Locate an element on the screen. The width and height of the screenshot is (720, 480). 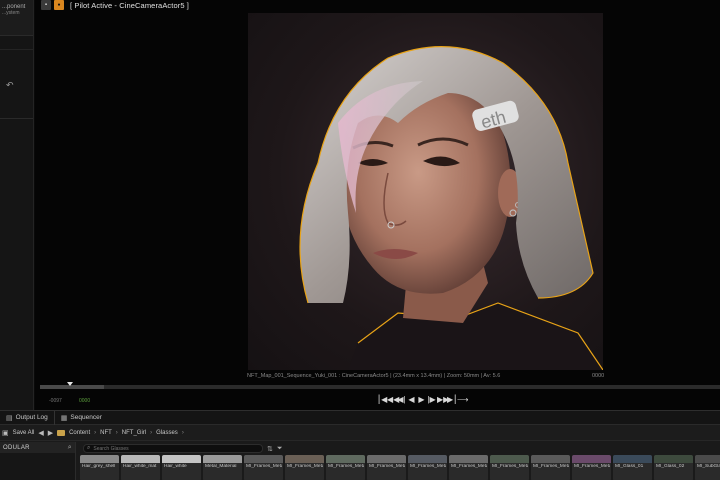
asset-tile: MI_Glass_02 is located at coordinates (673, 467).